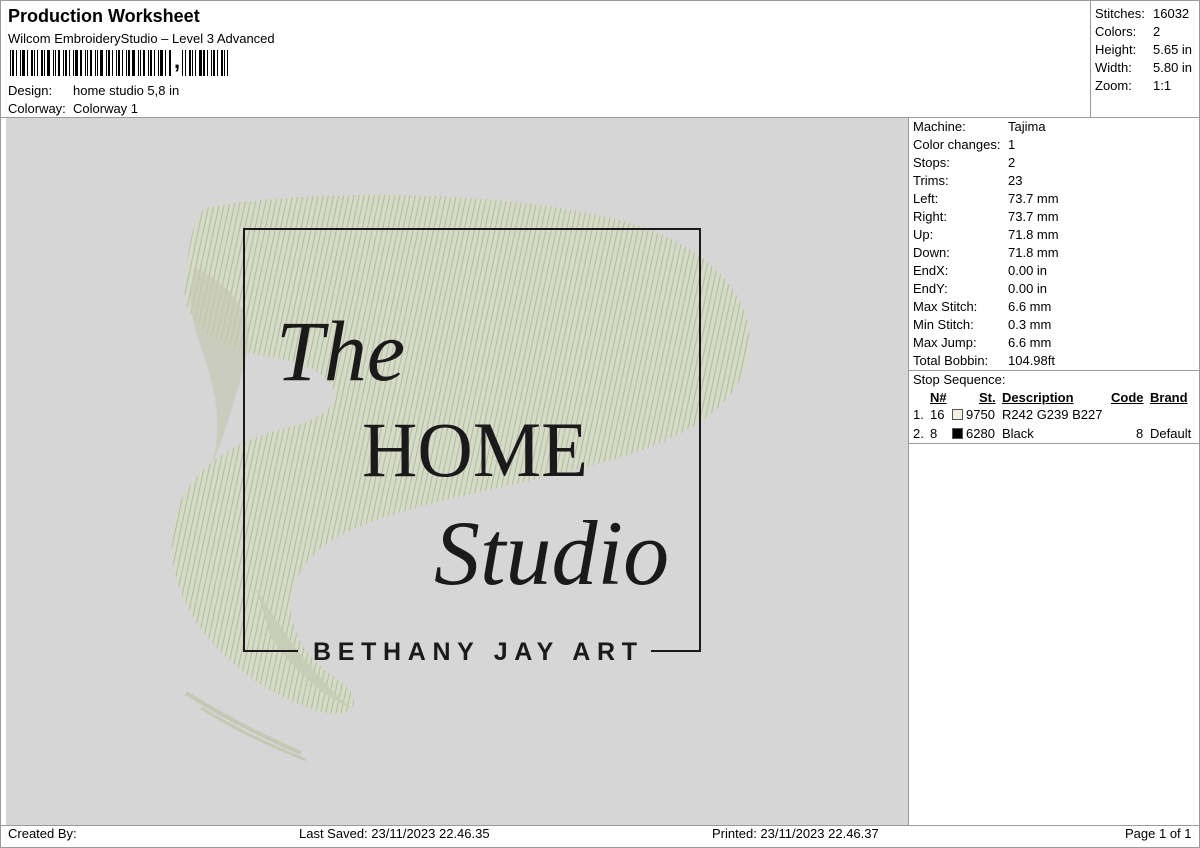 The width and height of the screenshot is (1200, 848). I want to click on footer-page-number: Page 1 of 1, so click(1158, 833).